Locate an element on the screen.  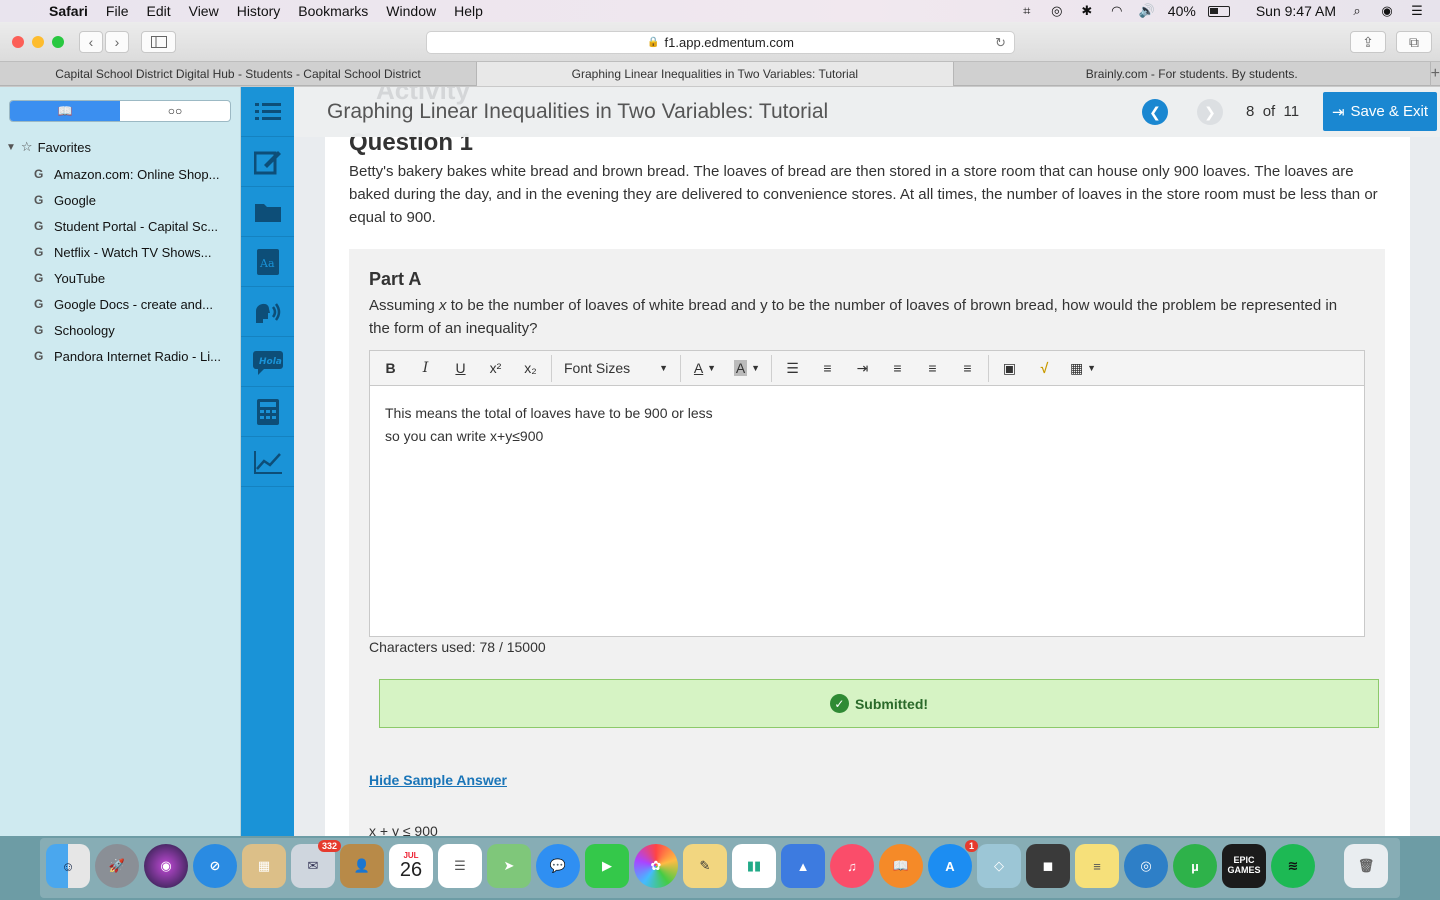
share-button: ⇪ is located at coordinates (1368, 42).